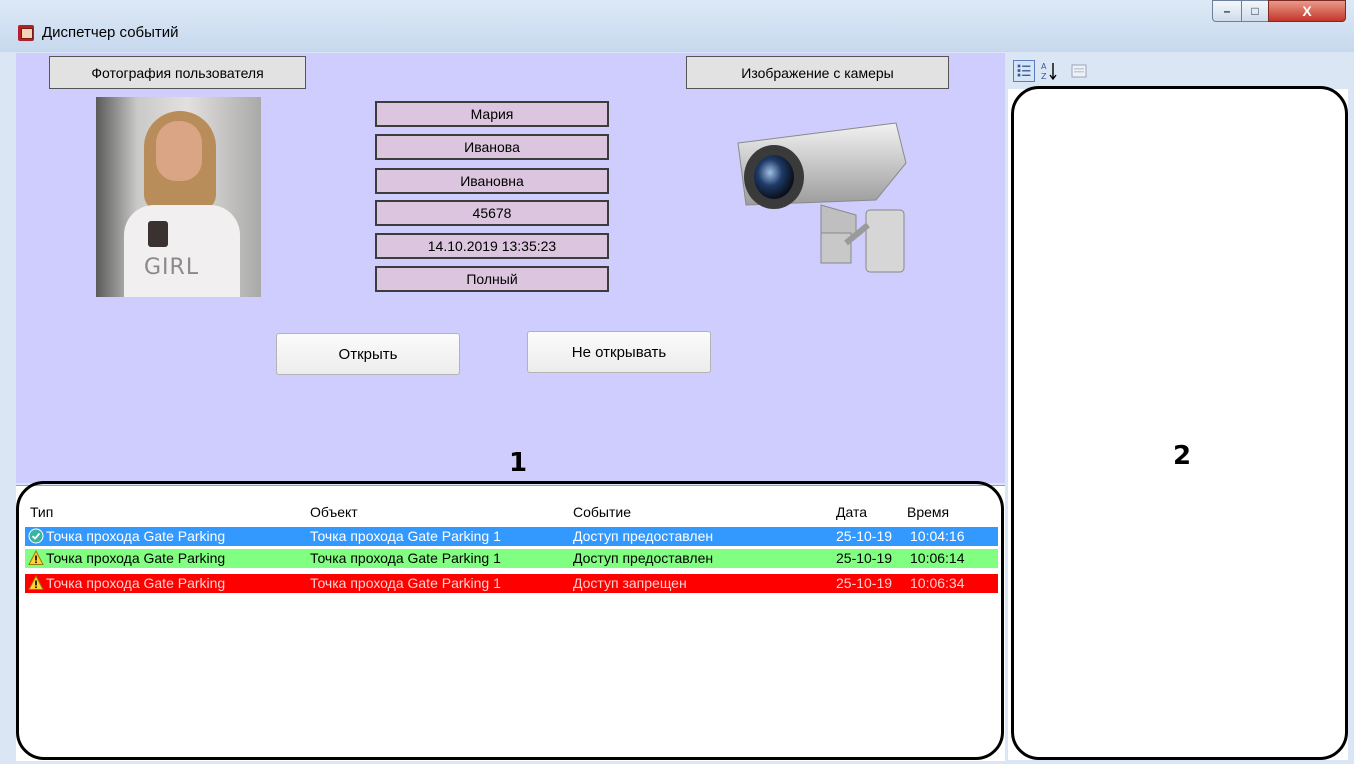 The image size is (1354, 764). Describe the element at coordinates (518, 463) in the screenshot. I see `callout-number-1: 1` at that location.